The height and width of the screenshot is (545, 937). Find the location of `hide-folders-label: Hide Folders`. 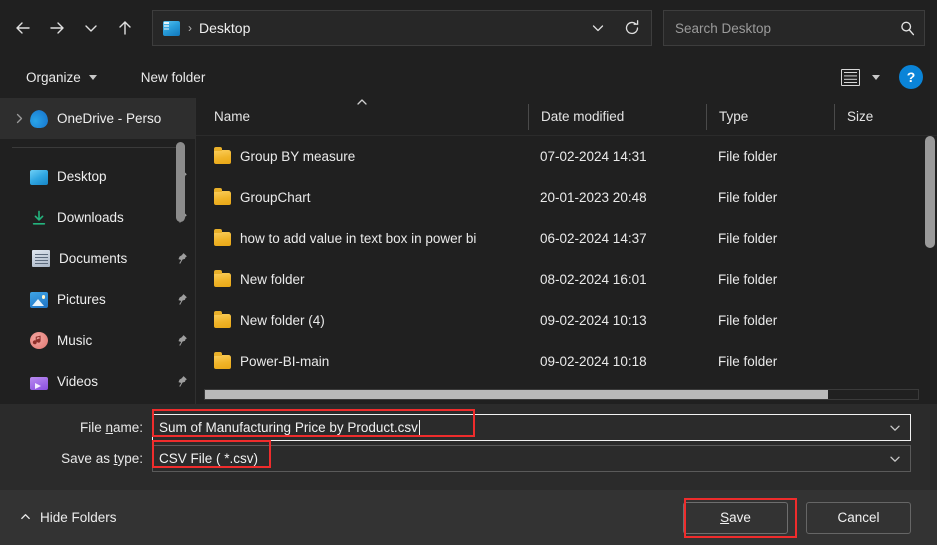

hide-folders-label: Hide Folders is located at coordinates (78, 517).